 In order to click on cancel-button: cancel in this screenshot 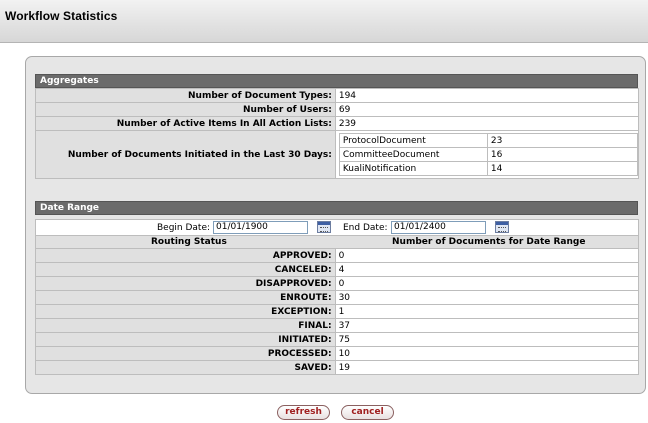, I will do `click(367, 412)`.